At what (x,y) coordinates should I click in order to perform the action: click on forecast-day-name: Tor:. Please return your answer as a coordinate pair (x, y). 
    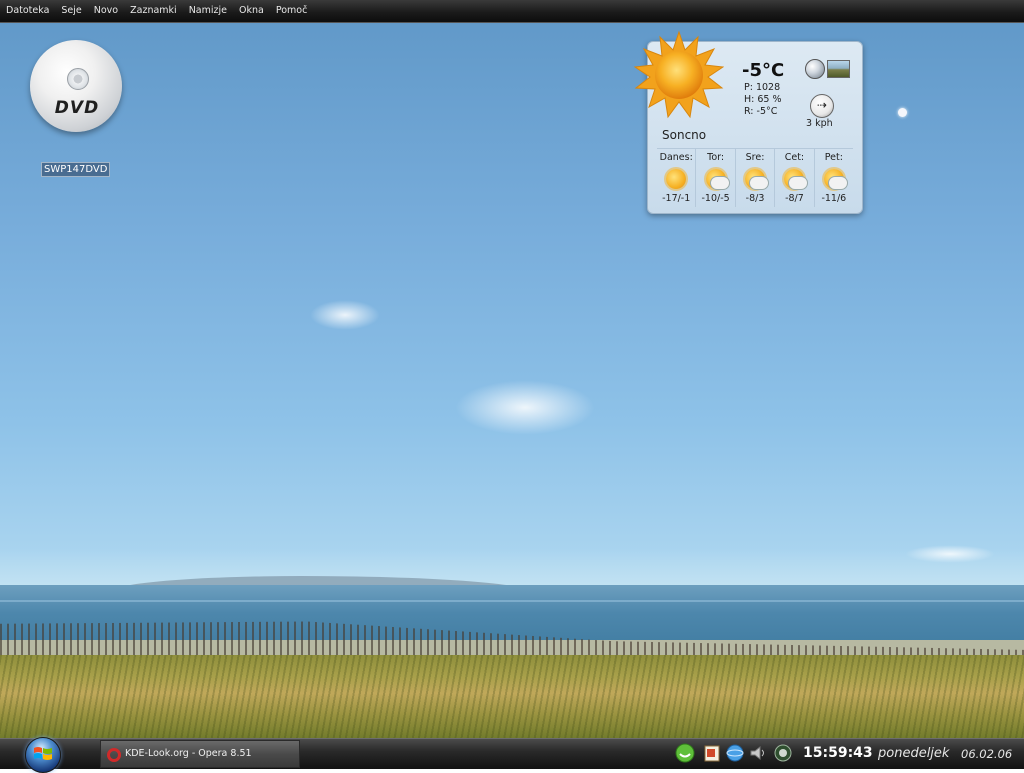
    Looking at the image, I should click on (716, 157).